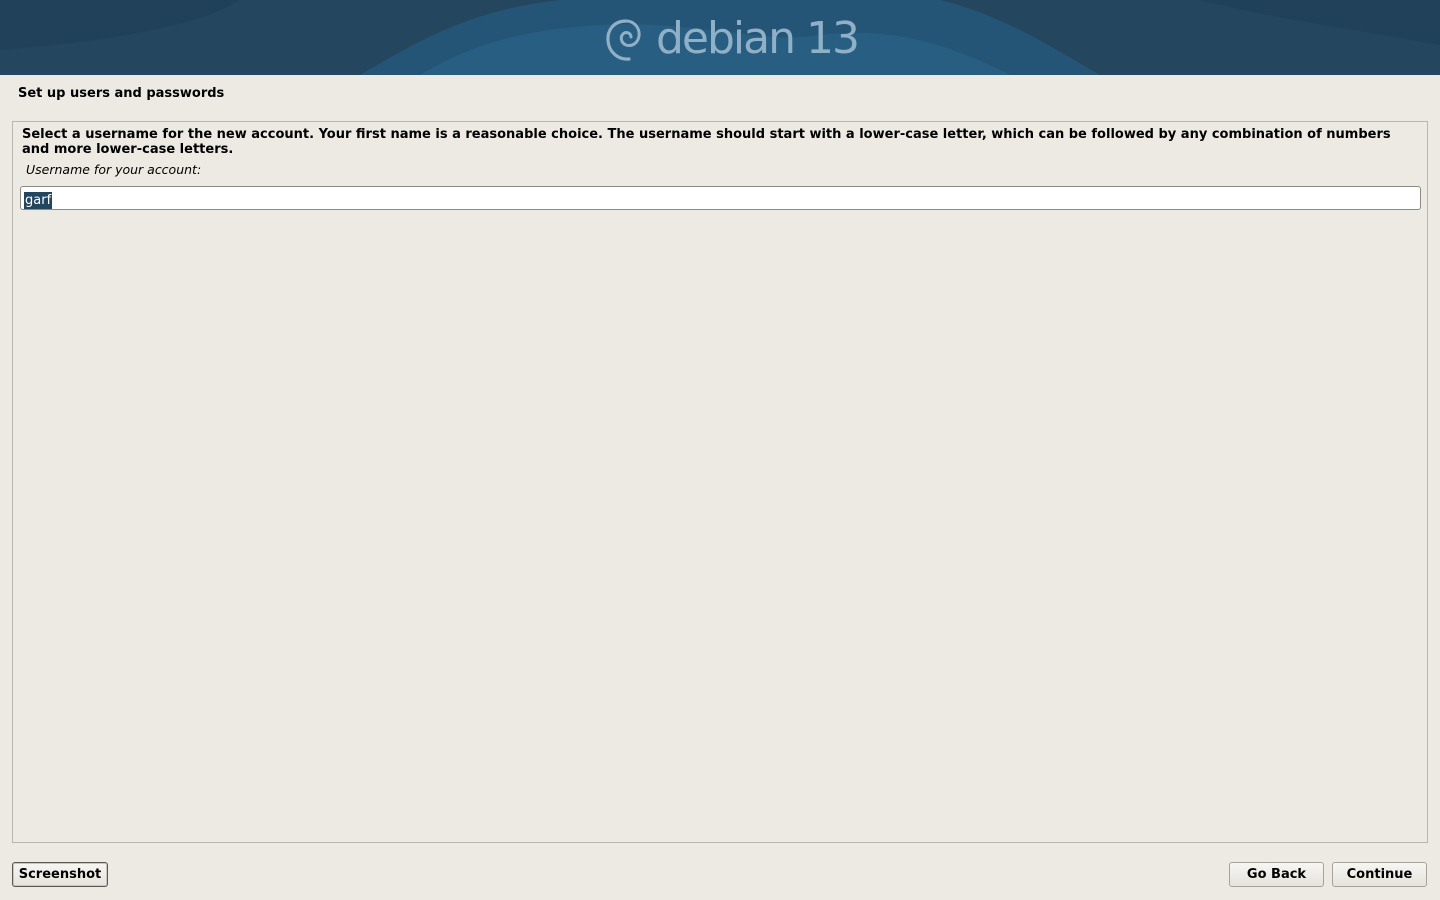  Describe the element at coordinates (623, 40) in the screenshot. I see `debian-swirl-icon` at that location.